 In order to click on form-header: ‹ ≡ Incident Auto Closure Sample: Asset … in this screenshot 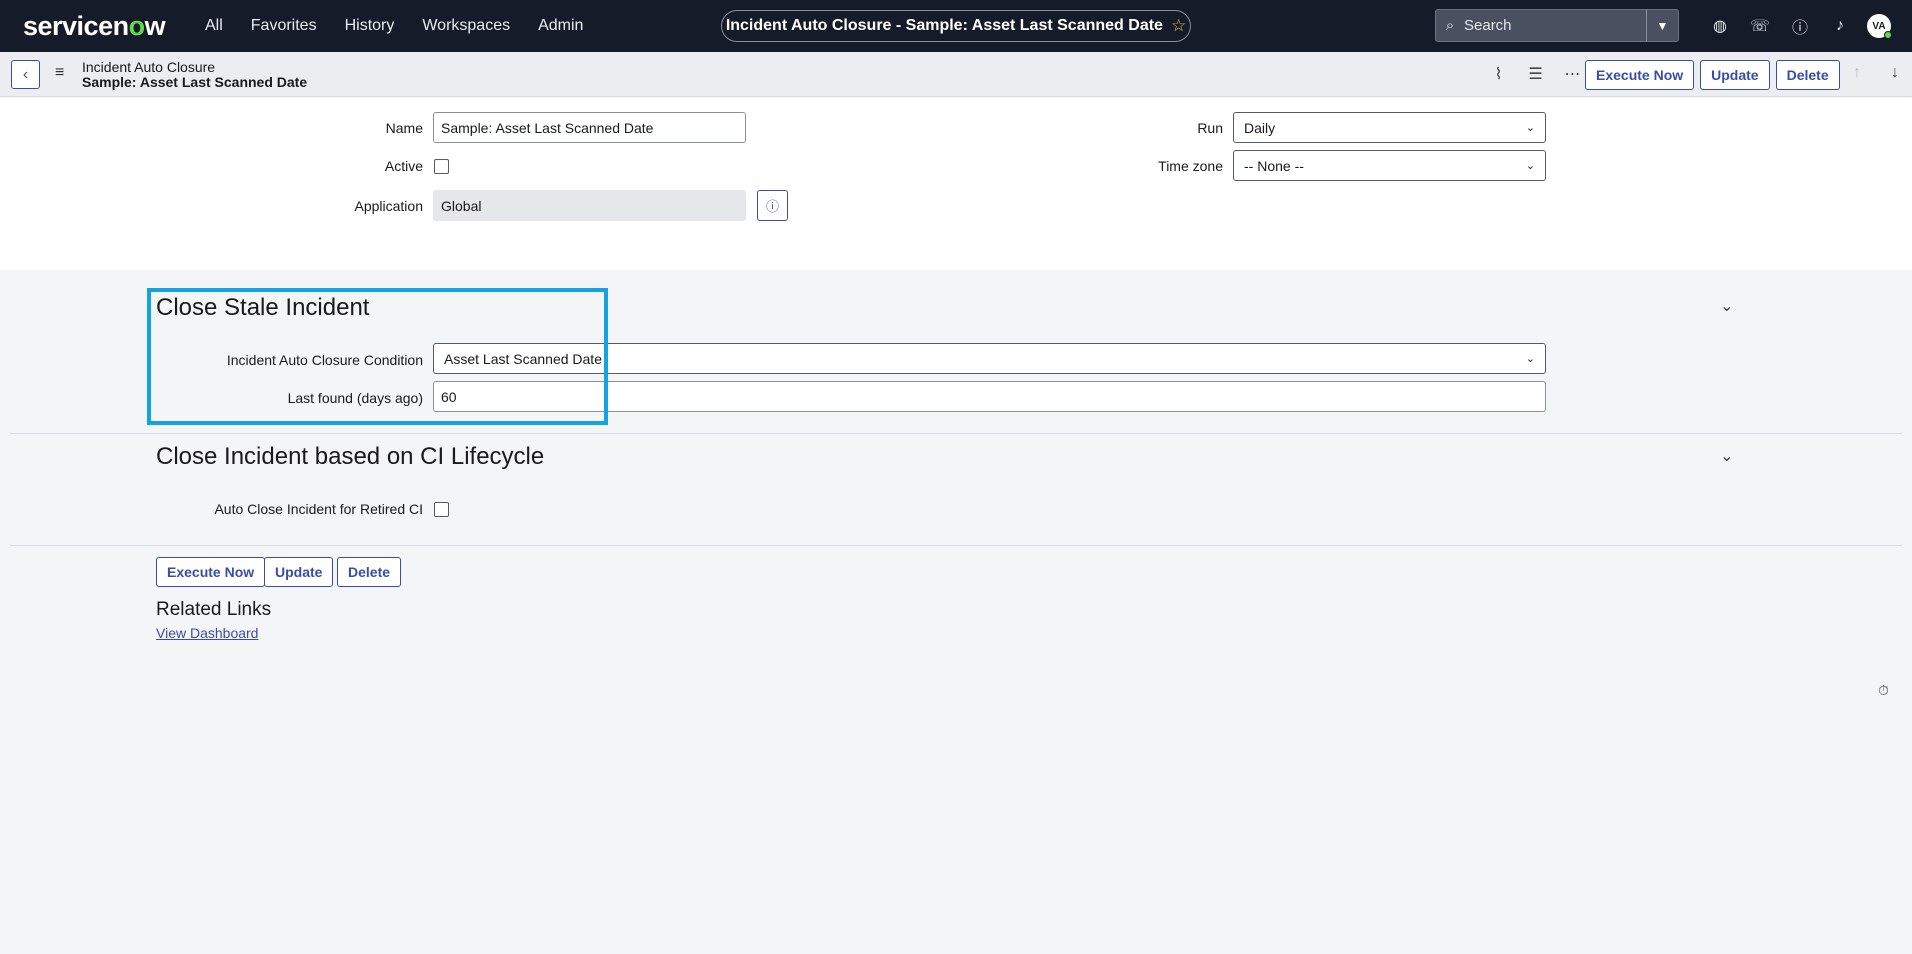, I will do `click(956, 74)`.